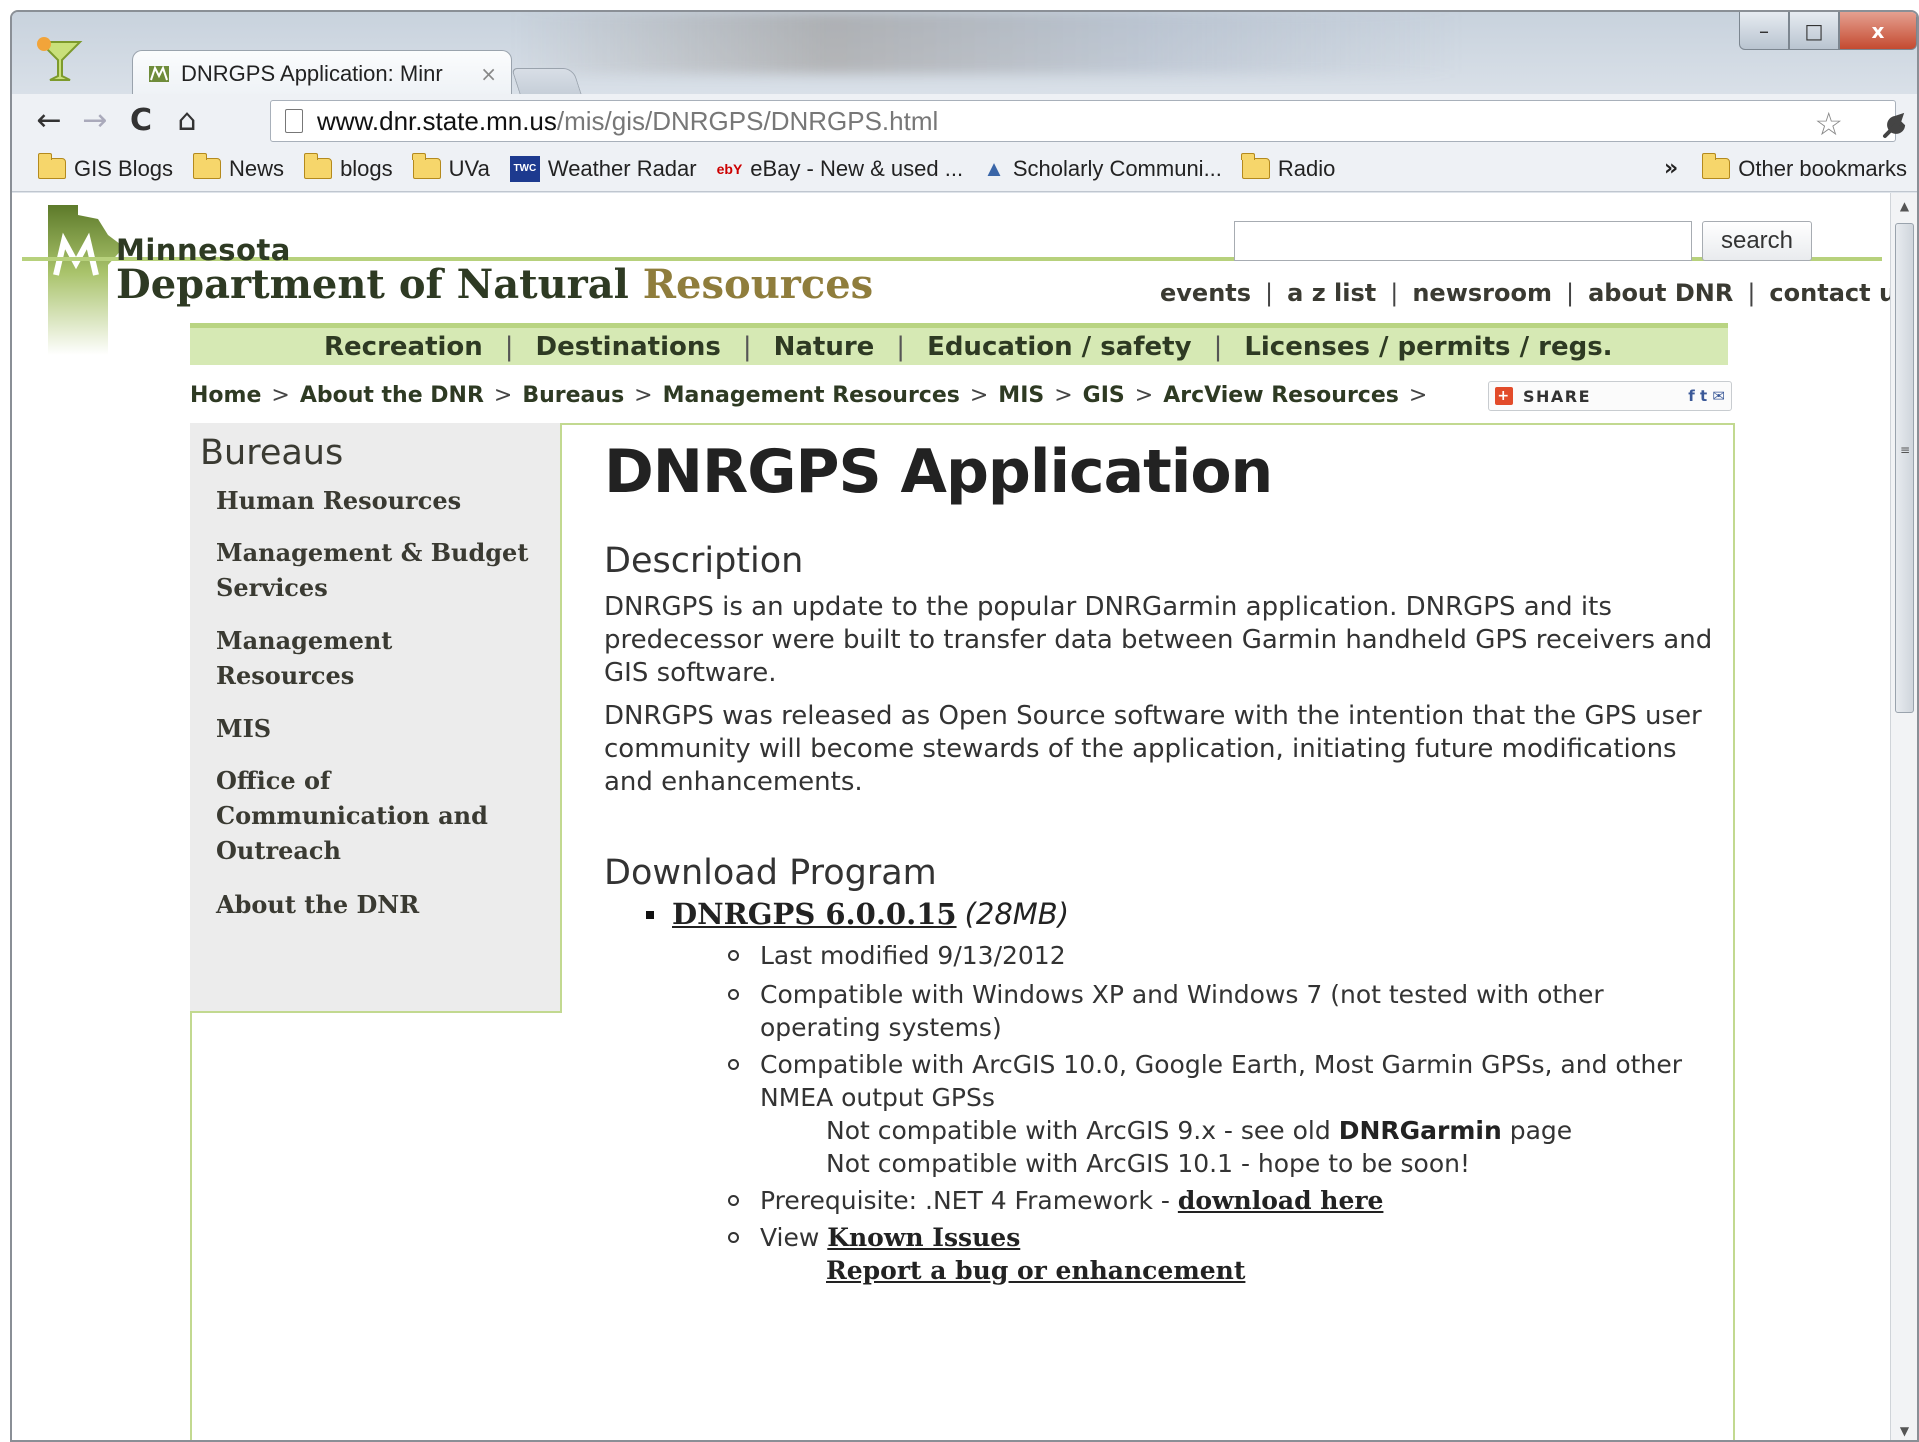  What do you see at coordinates (1814, 31) in the screenshot?
I see `maximize-button: □` at bounding box center [1814, 31].